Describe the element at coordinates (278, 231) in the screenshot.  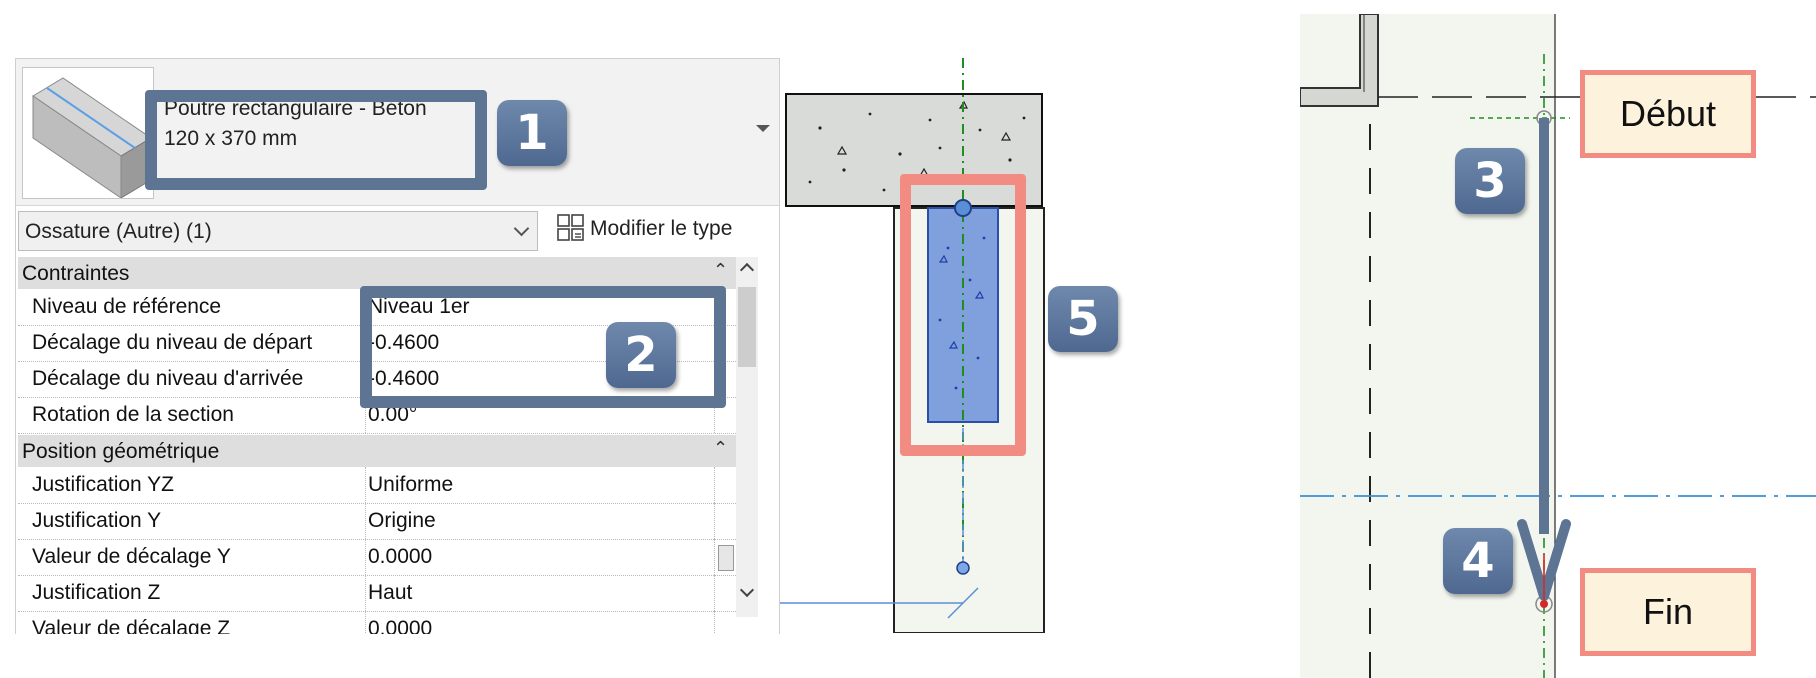
I see `category-filter-select: Ossature (Autre) (1)` at that location.